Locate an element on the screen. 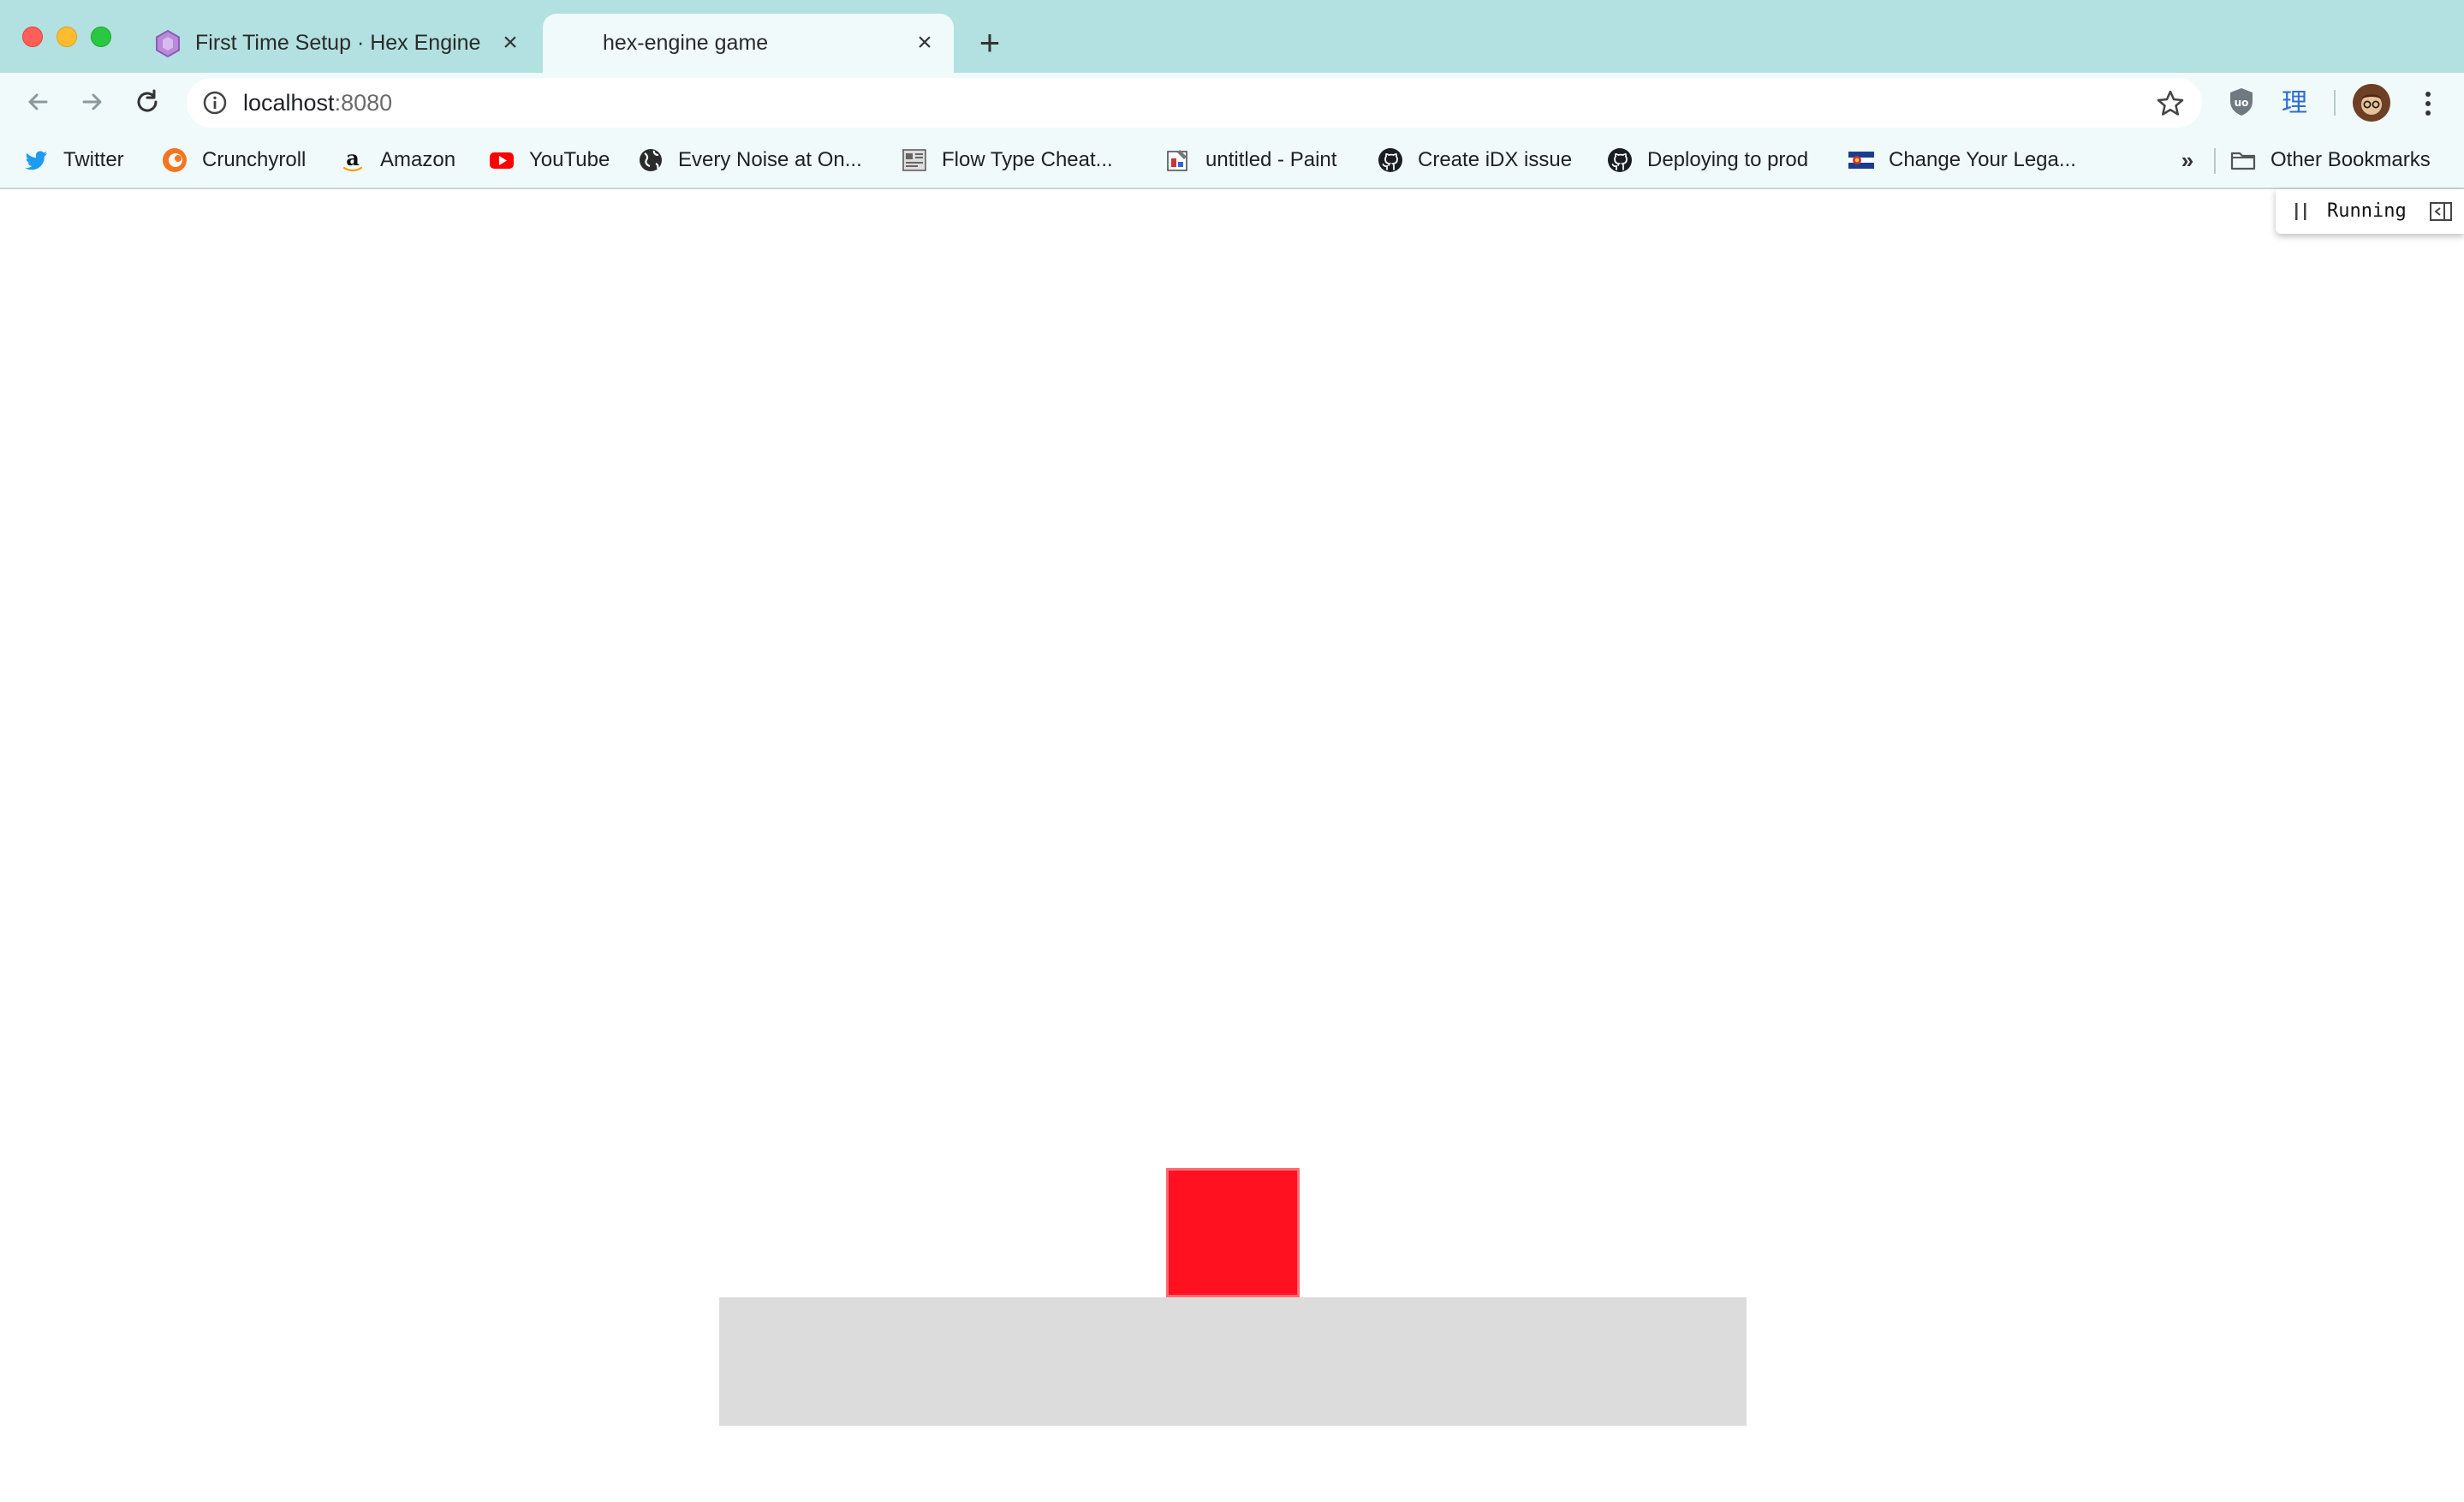  address-bar: localhost:8080 is located at coordinates (1194, 103).